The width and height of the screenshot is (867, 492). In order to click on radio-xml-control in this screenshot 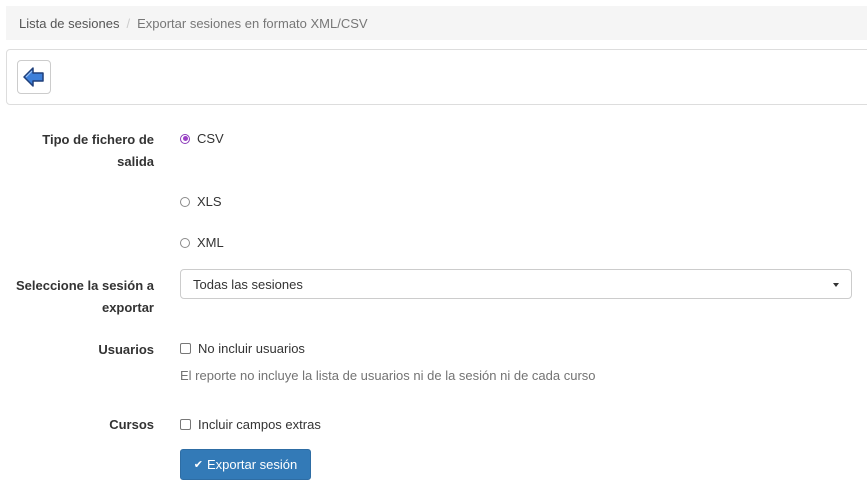, I will do `click(185, 242)`.